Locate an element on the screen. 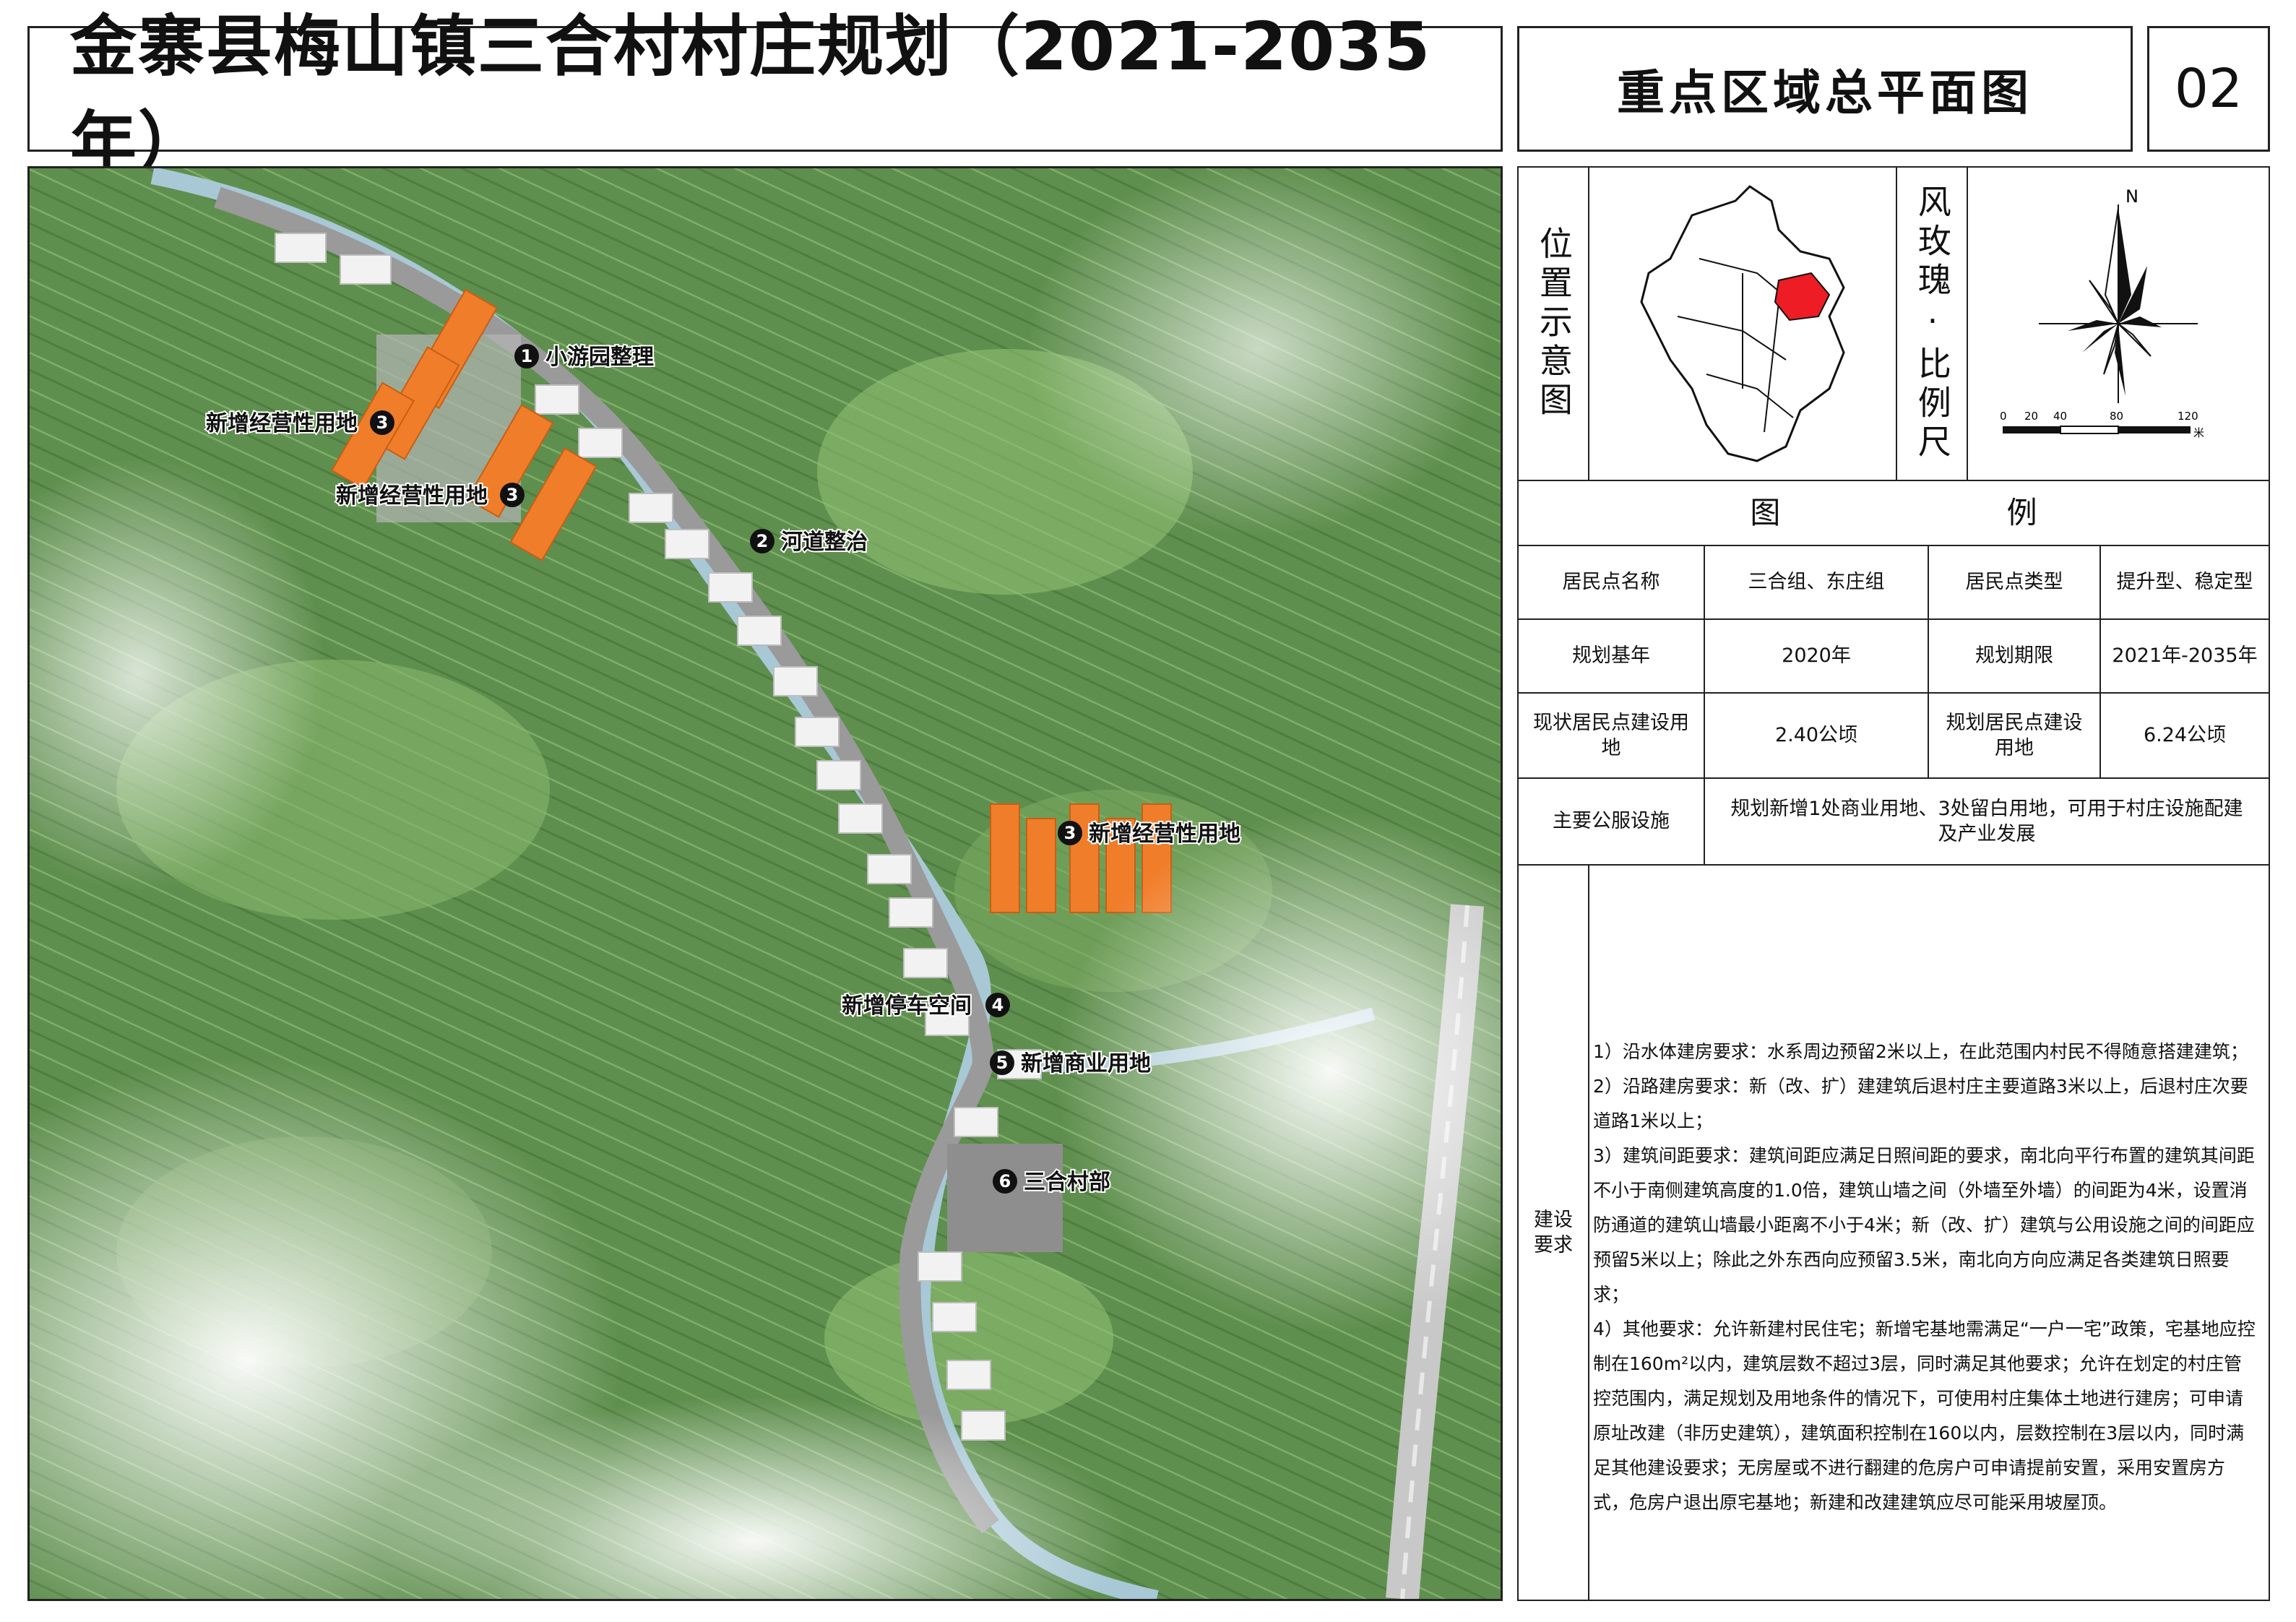 This screenshot has height=1622, width=2296. legend-value: 2.40公顷 is located at coordinates (1816, 735).